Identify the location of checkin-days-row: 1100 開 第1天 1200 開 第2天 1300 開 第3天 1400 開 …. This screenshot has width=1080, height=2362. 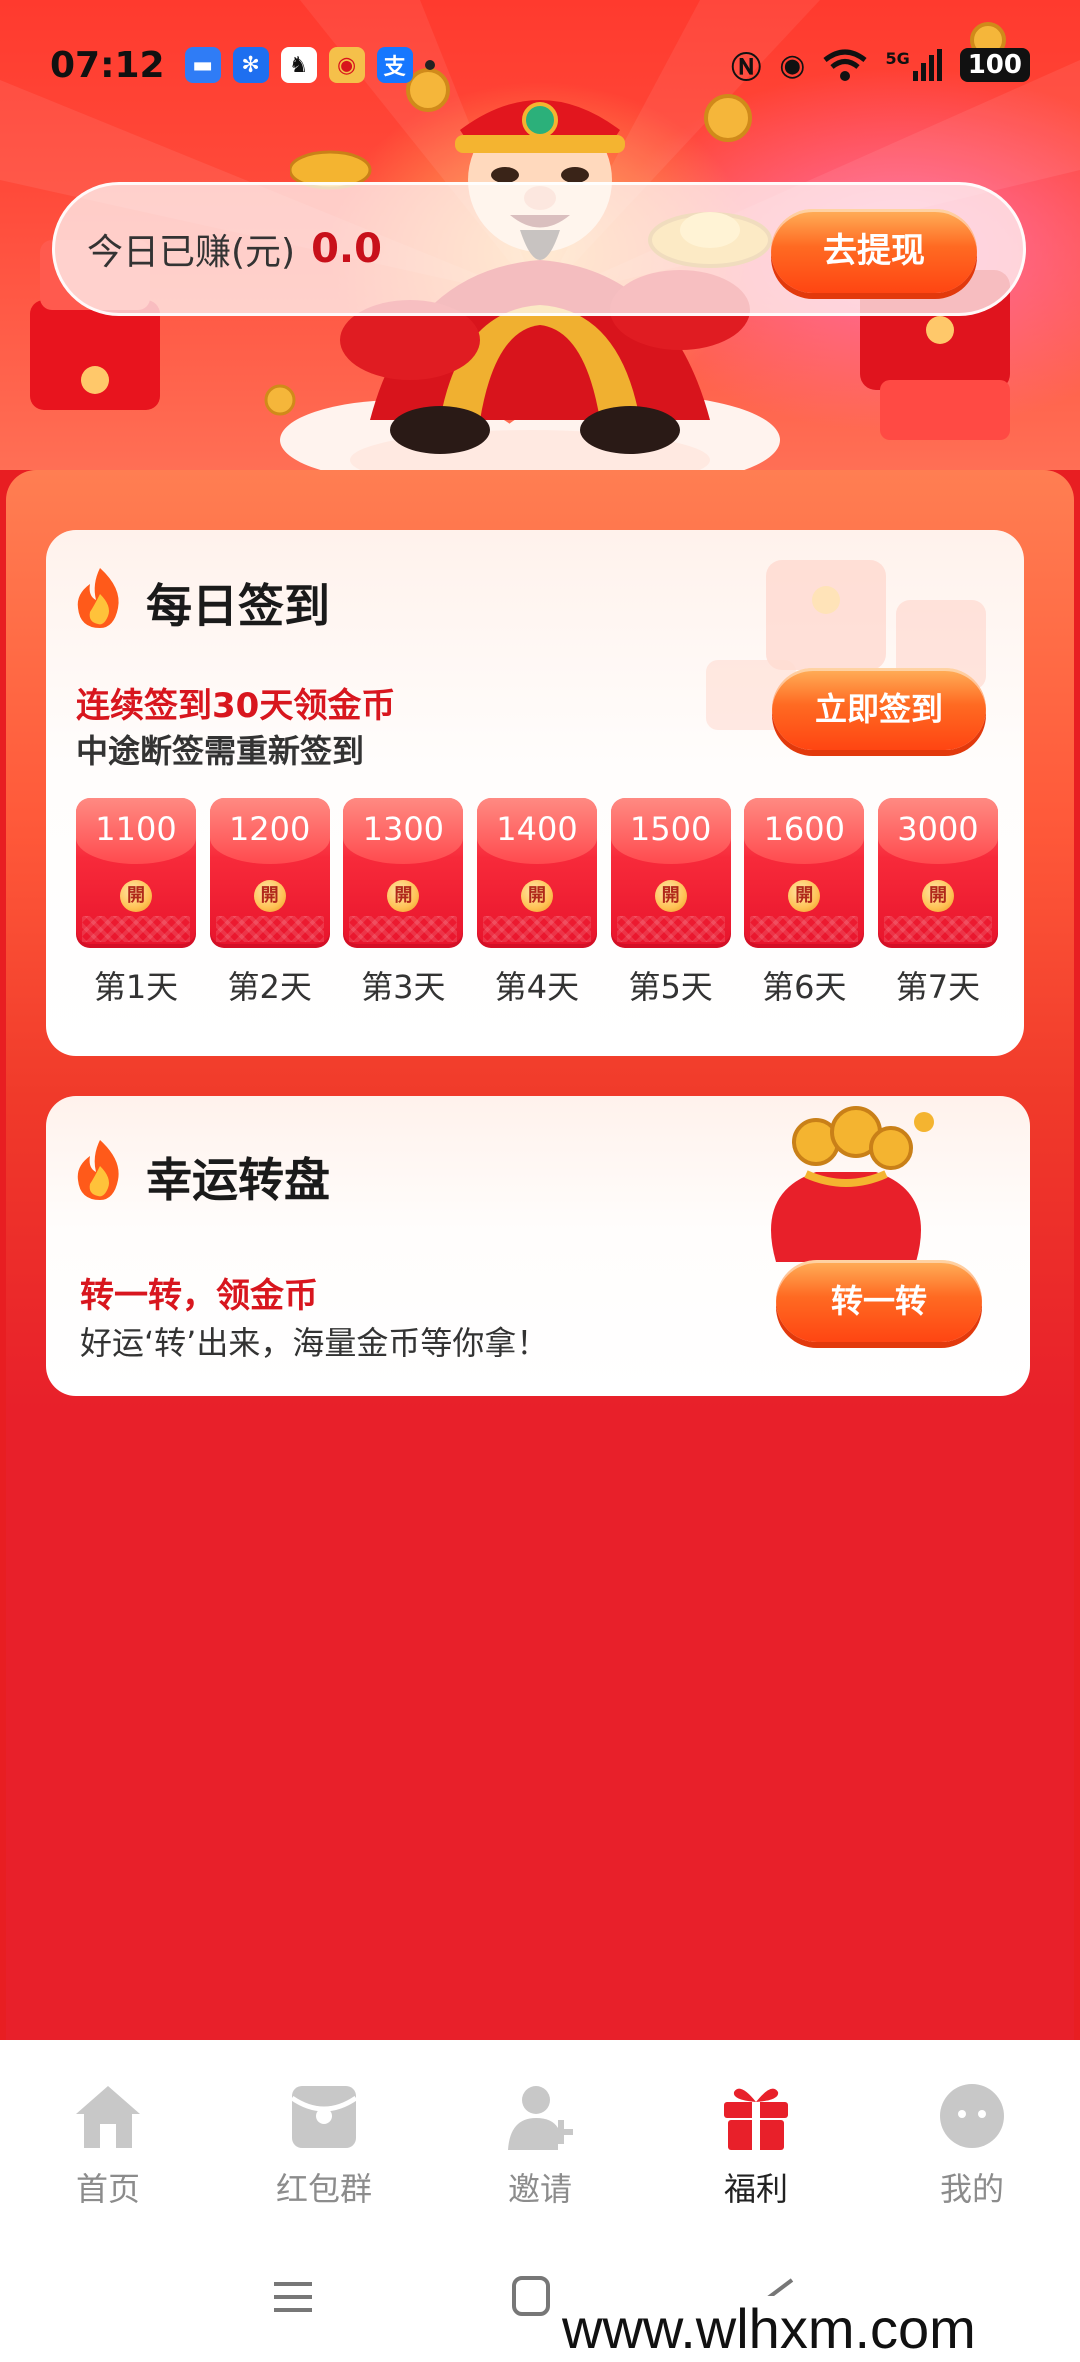
(537, 903).